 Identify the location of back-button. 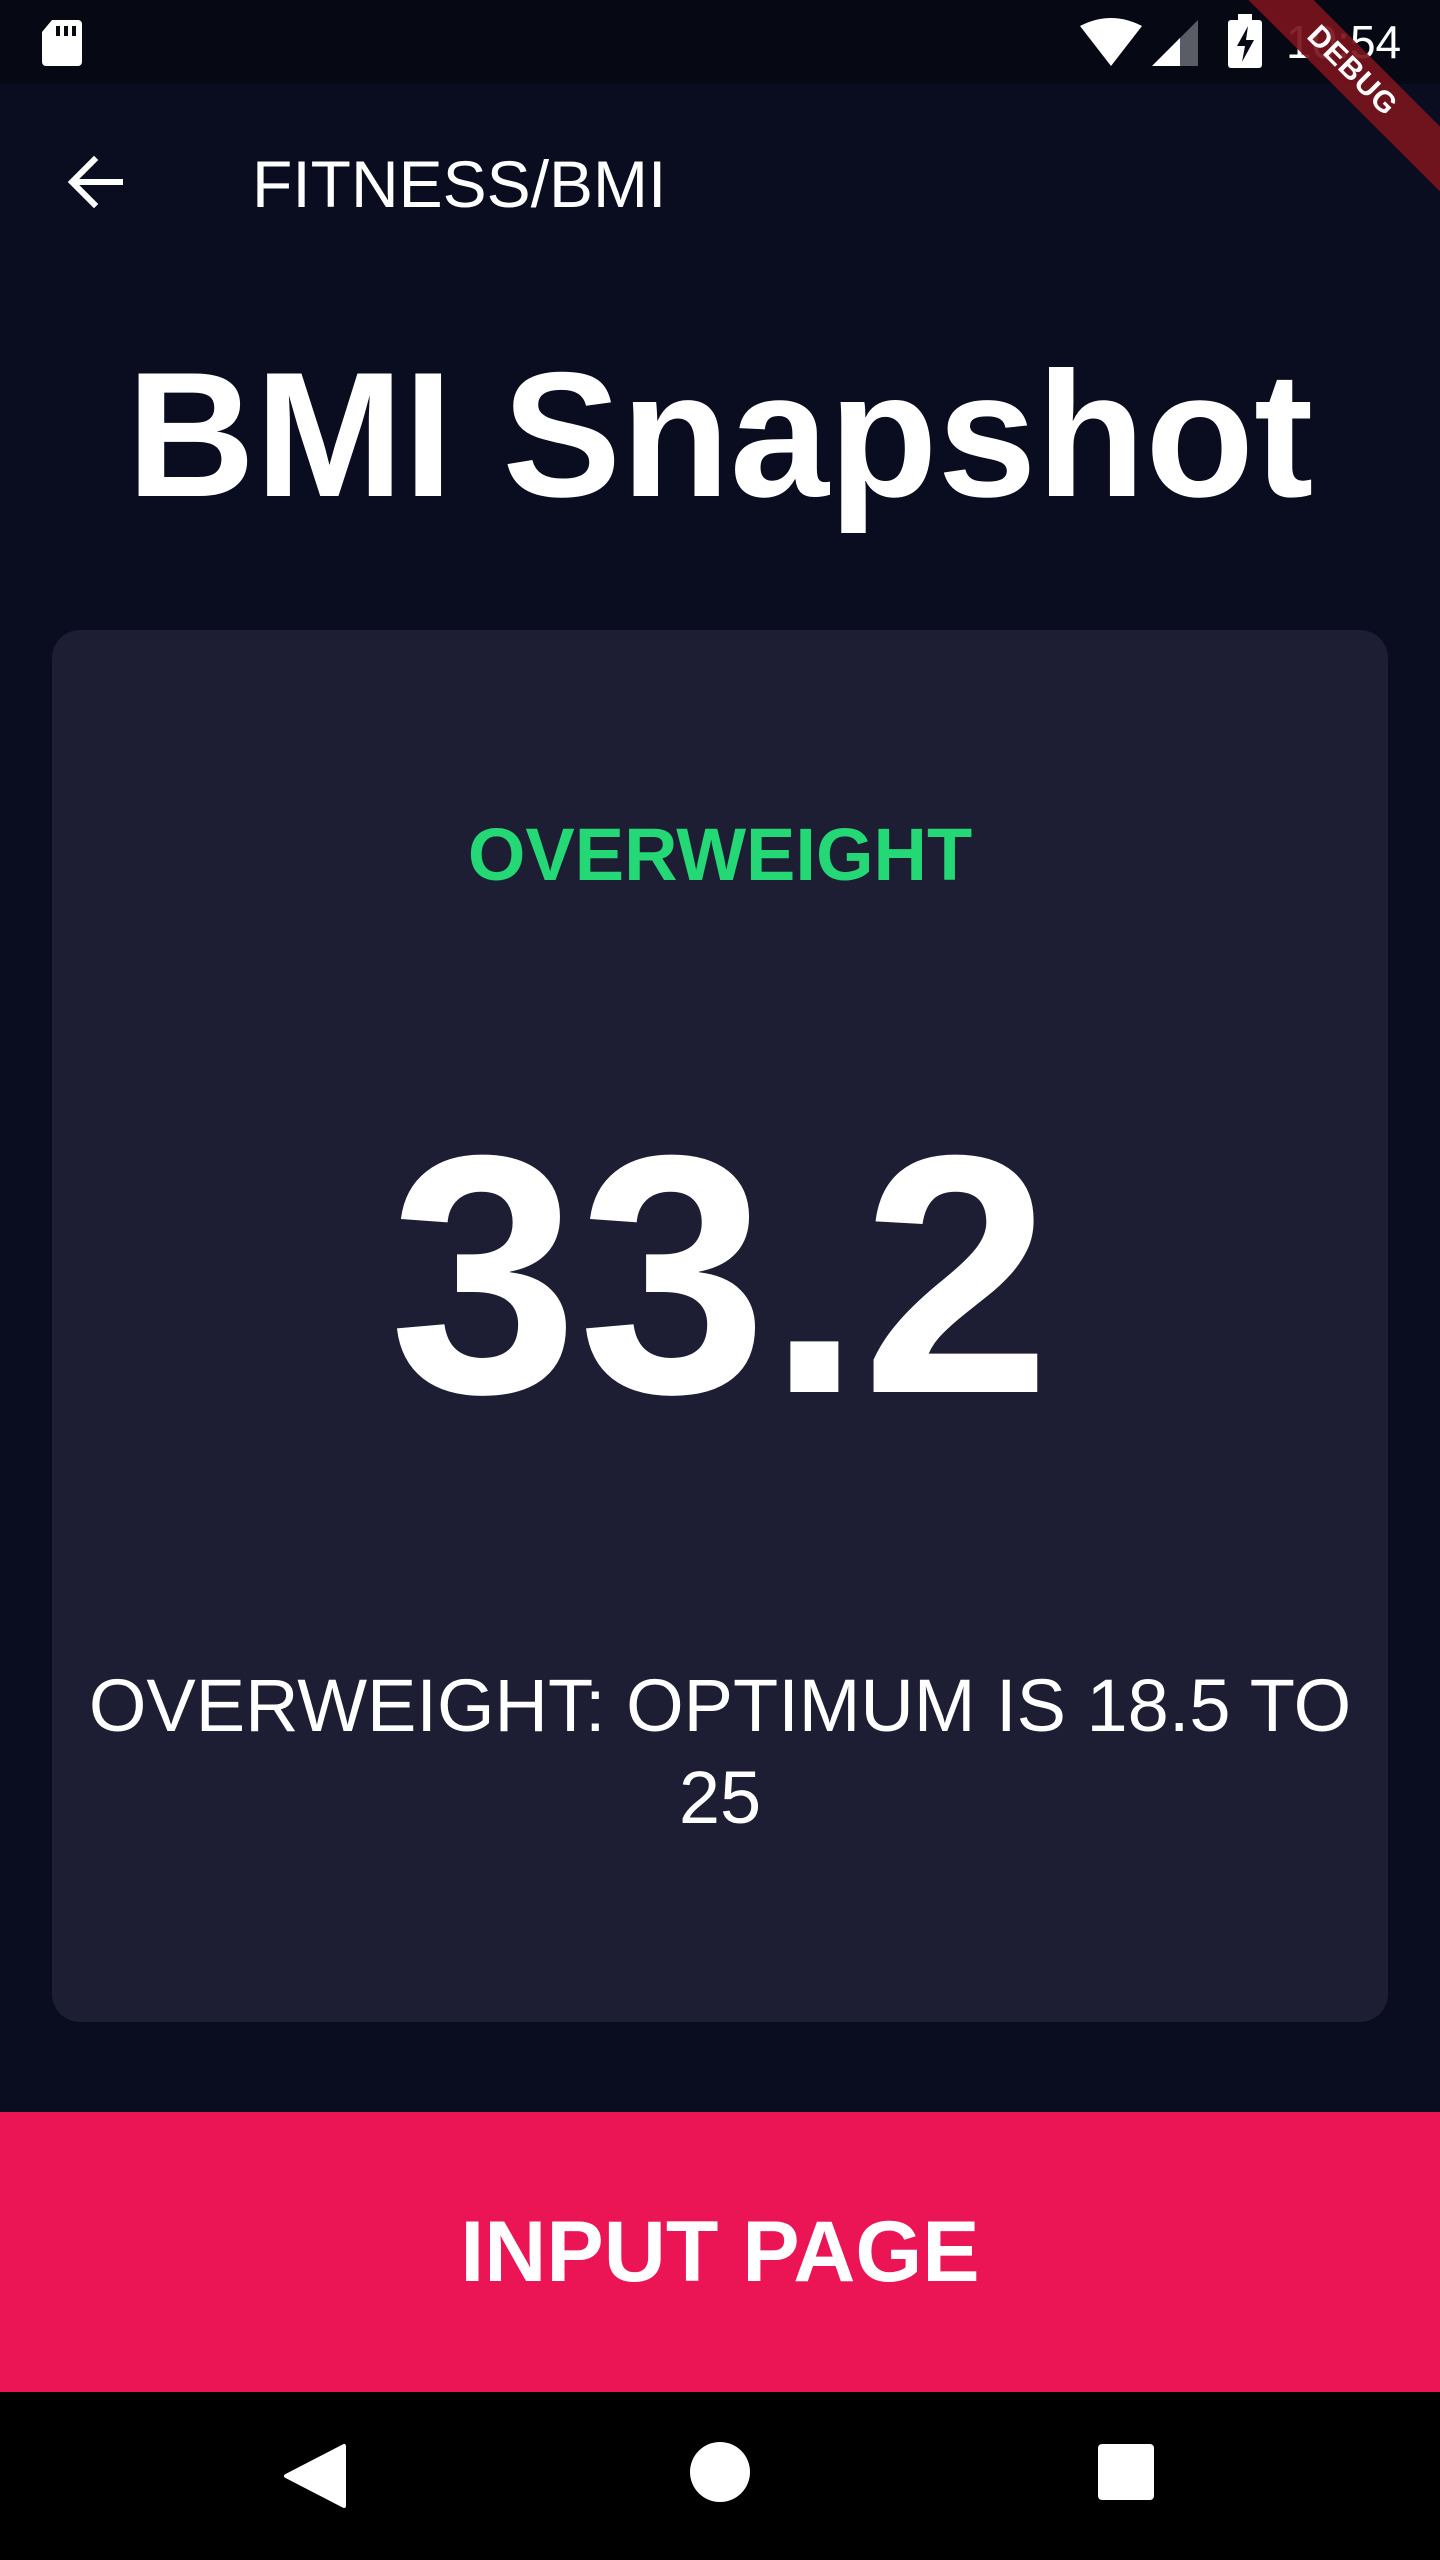
(96, 182).